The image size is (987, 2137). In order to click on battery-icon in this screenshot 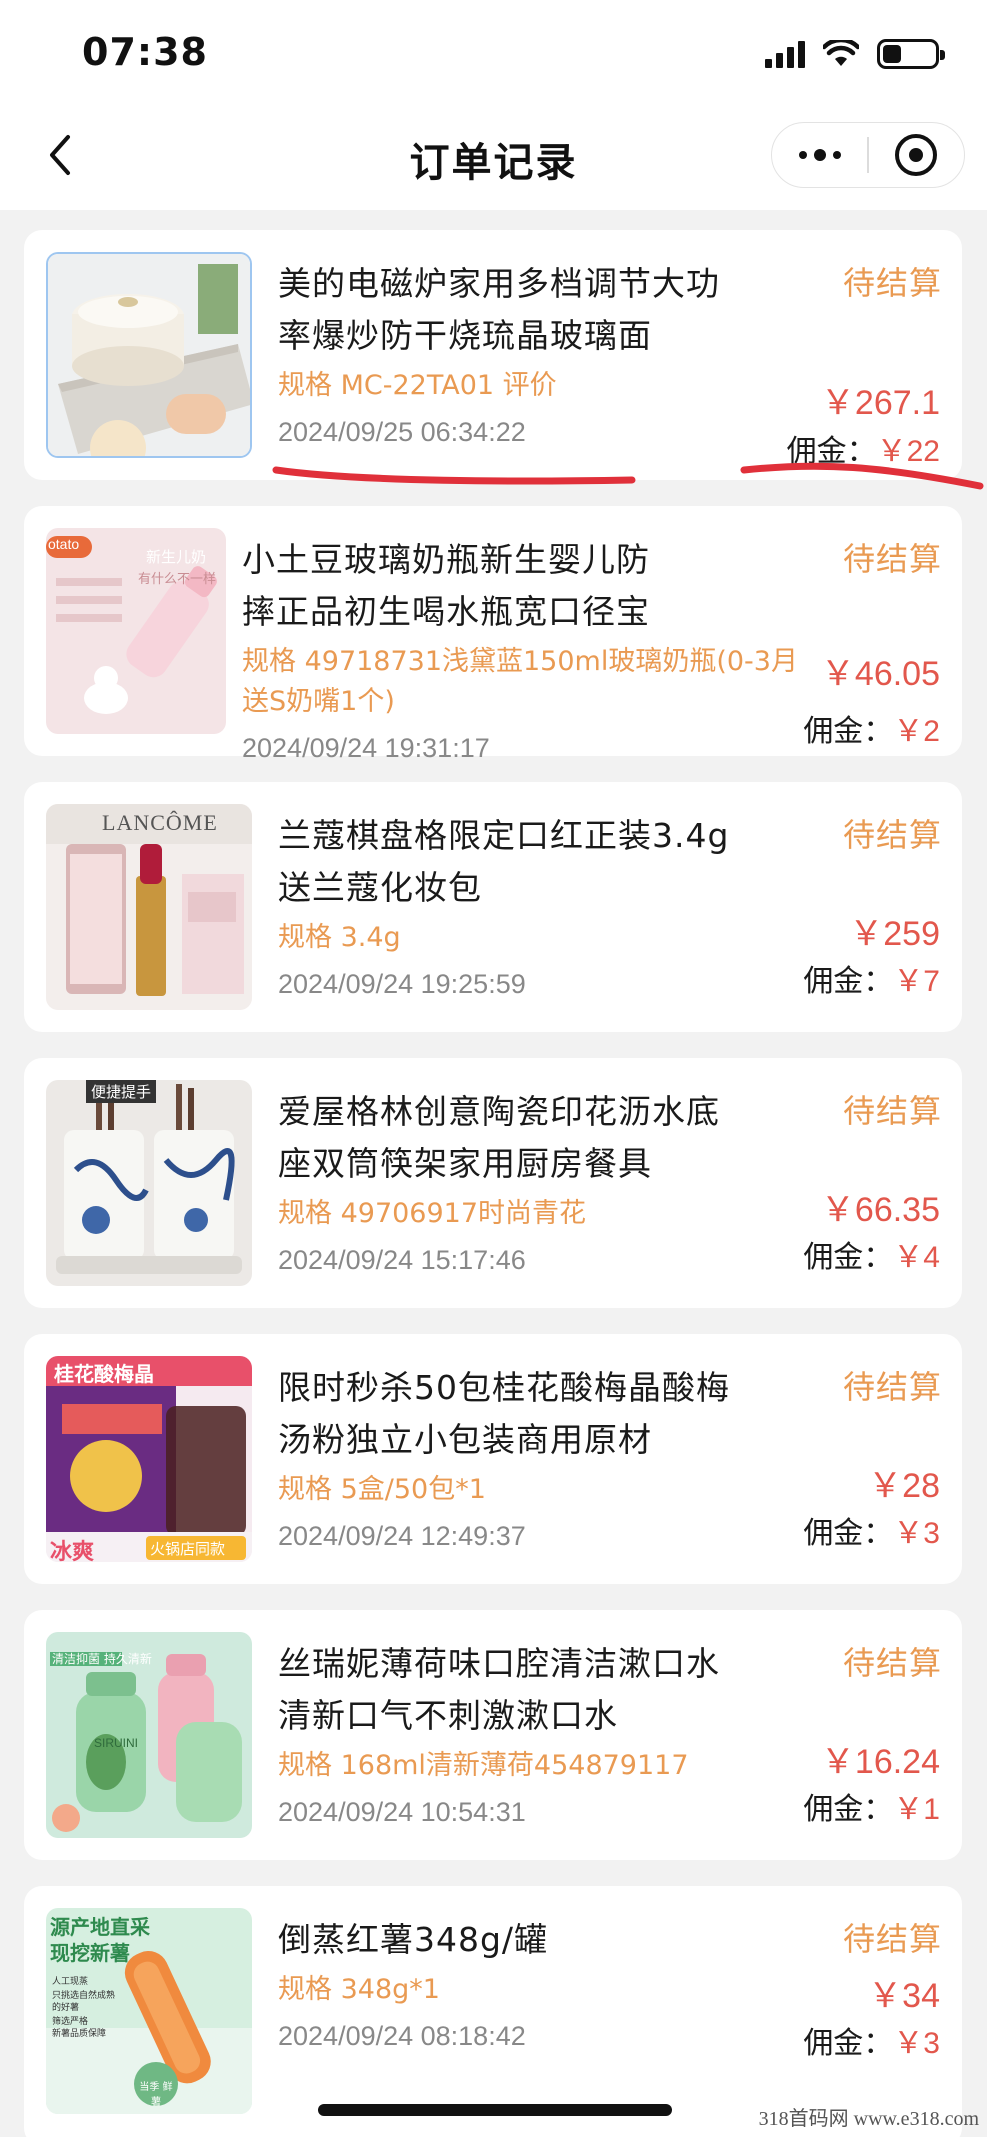, I will do `click(911, 54)`.